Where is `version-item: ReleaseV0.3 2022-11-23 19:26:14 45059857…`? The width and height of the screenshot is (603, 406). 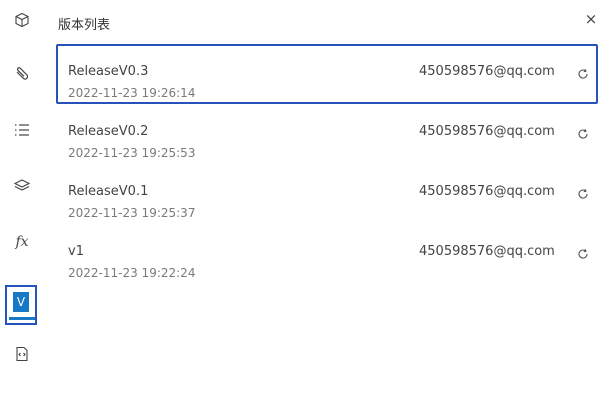 version-item: ReleaseV0.3 2022-11-23 19:26:14 45059857… is located at coordinates (327, 74).